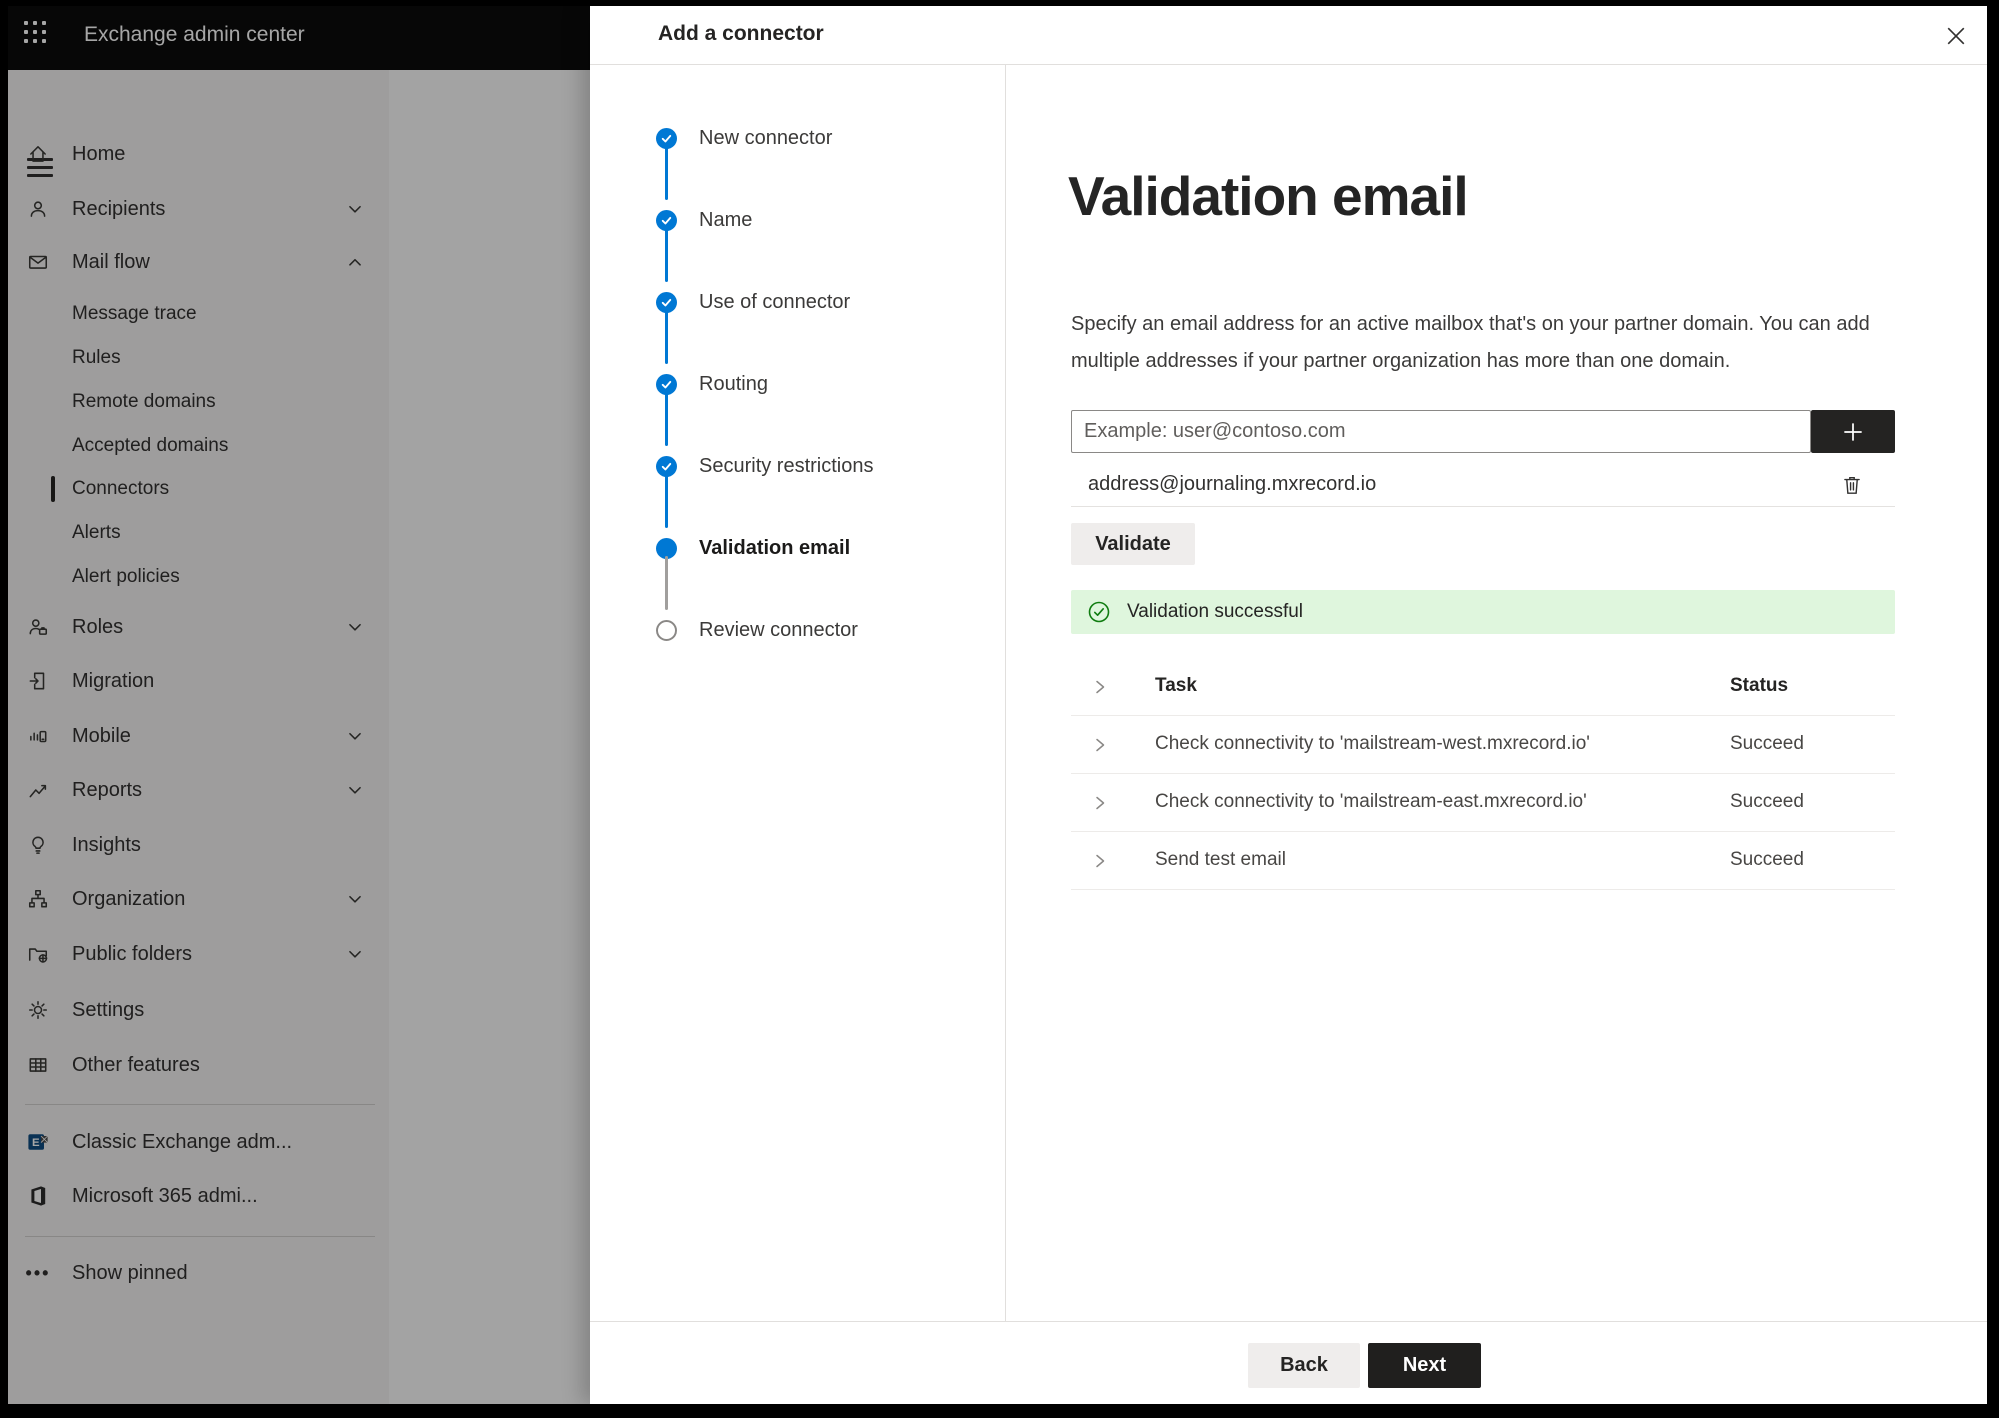  Describe the element at coordinates (744, 138) in the screenshot. I see `step-new-connector: New connector` at that location.